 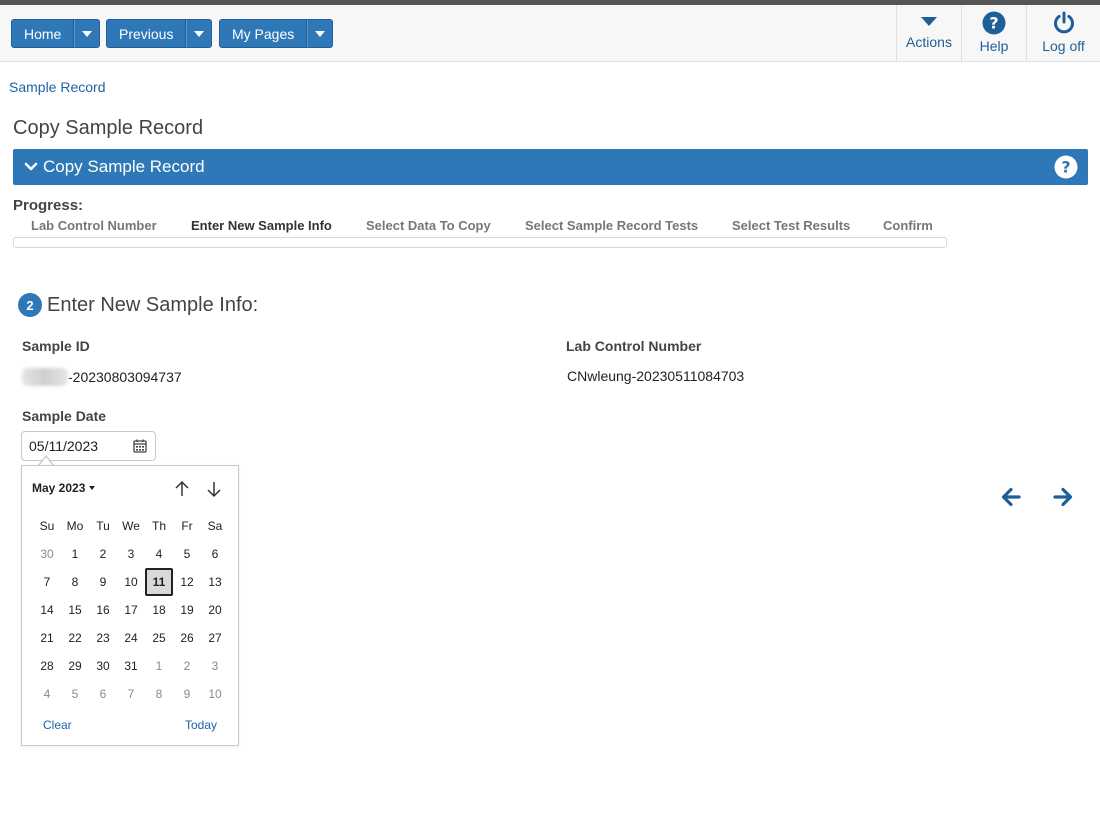 What do you see at coordinates (57, 725) in the screenshot?
I see `clear-date-button: Clear` at bounding box center [57, 725].